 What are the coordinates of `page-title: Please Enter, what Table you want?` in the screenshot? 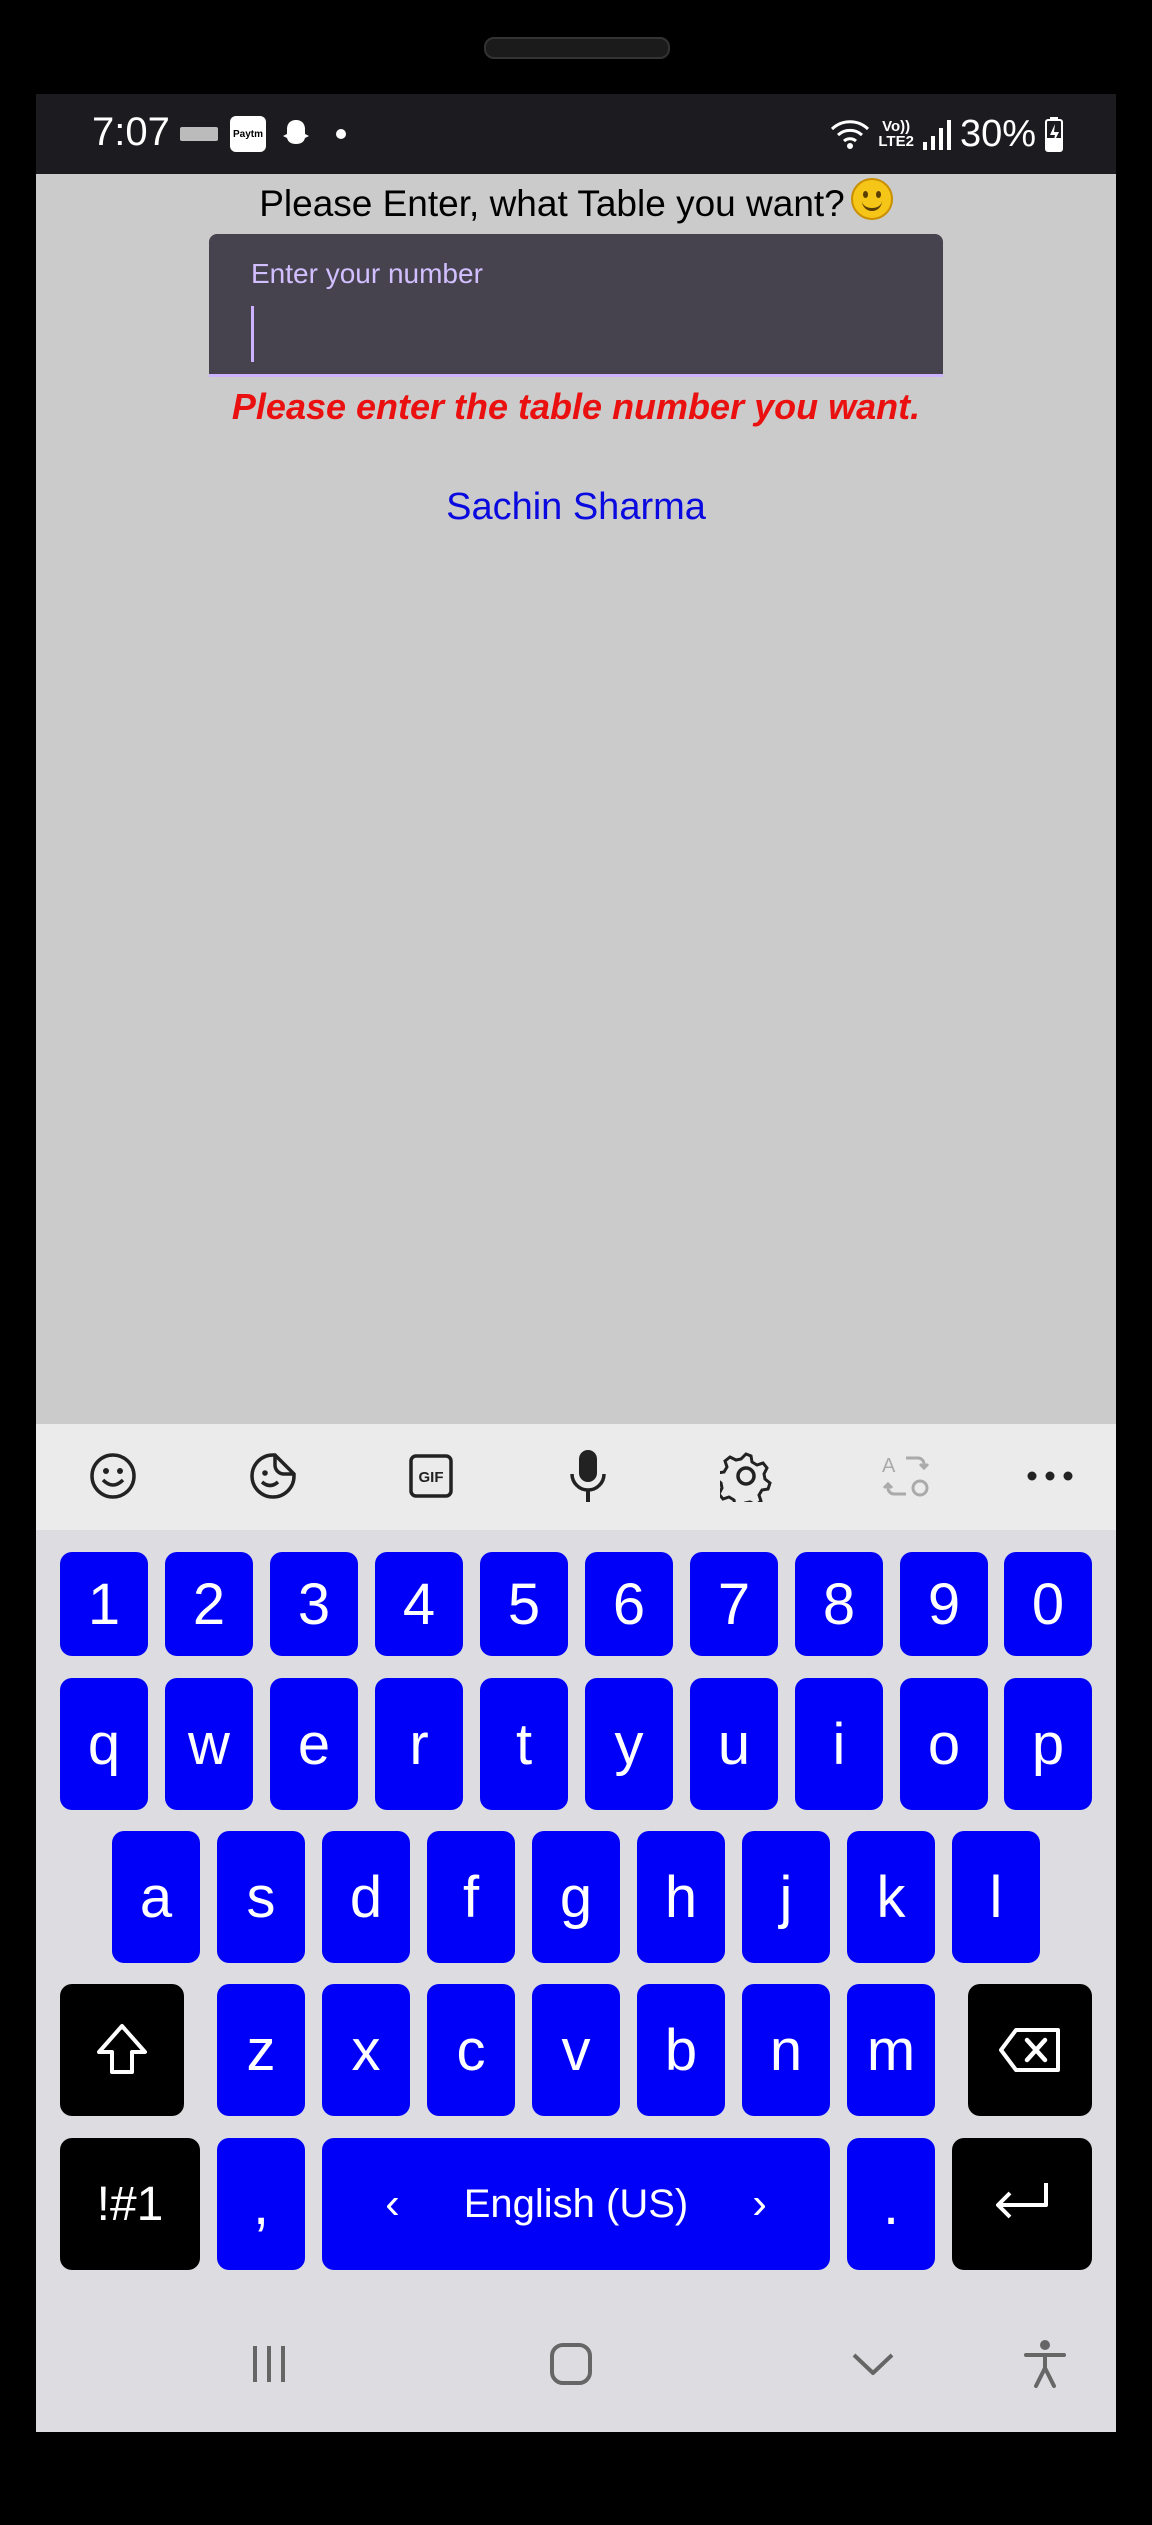 It's located at (576, 201).